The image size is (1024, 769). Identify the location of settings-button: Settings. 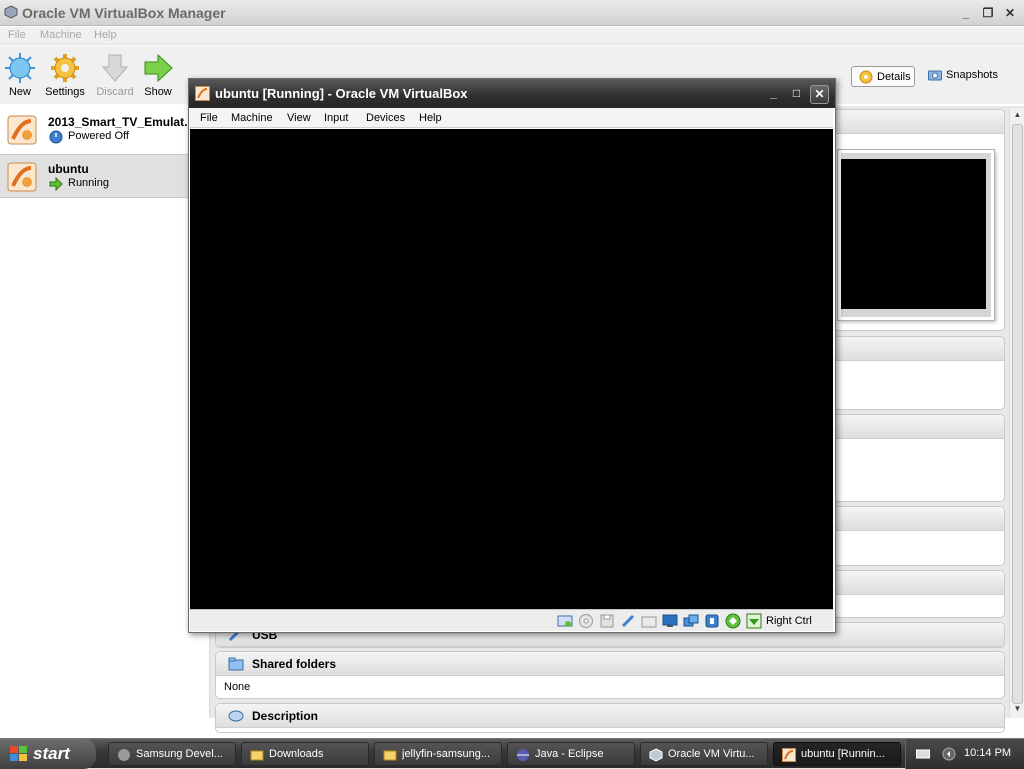
(65, 75).